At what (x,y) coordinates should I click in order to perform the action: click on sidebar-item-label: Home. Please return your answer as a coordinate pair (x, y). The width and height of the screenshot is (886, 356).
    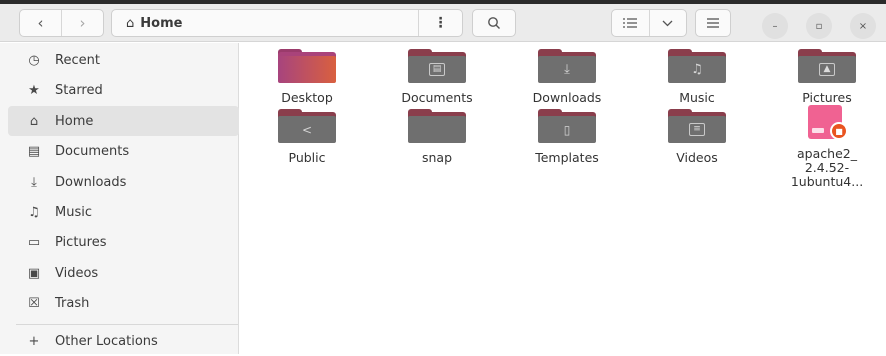
    Looking at the image, I should click on (74, 121).